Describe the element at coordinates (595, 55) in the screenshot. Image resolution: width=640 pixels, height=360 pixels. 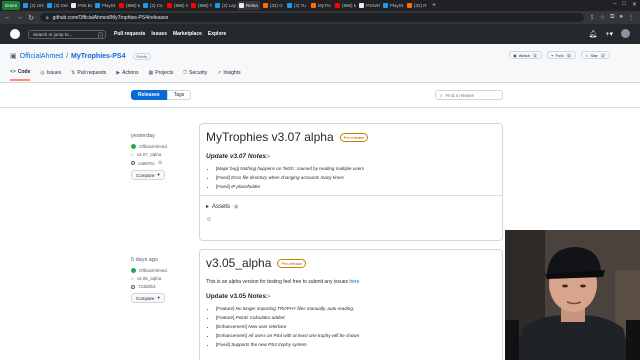
I see `star-button: ☆ Star 2` at that location.